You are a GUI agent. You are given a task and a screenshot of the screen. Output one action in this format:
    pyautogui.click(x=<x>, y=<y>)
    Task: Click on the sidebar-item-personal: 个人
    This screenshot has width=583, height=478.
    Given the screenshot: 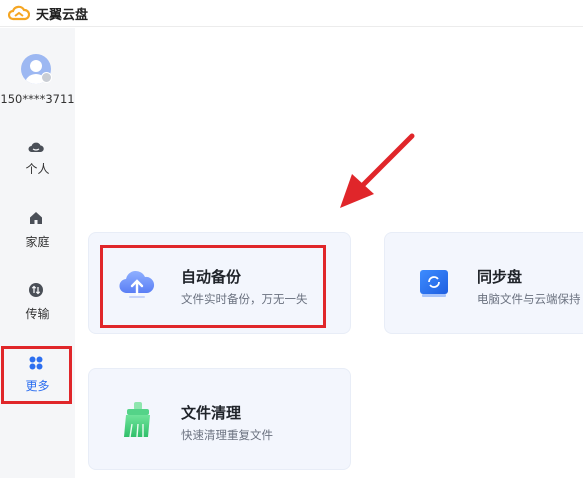 What is the action you would take?
    pyautogui.click(x=37, y=160)
    